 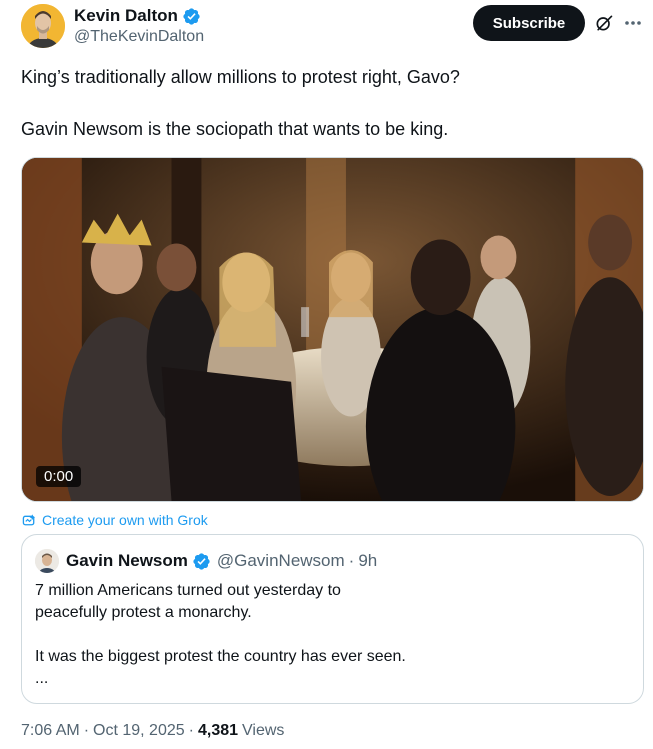 I want to click on create-with-grok-link: Create your own with Grok, so click(x=115, y=520).